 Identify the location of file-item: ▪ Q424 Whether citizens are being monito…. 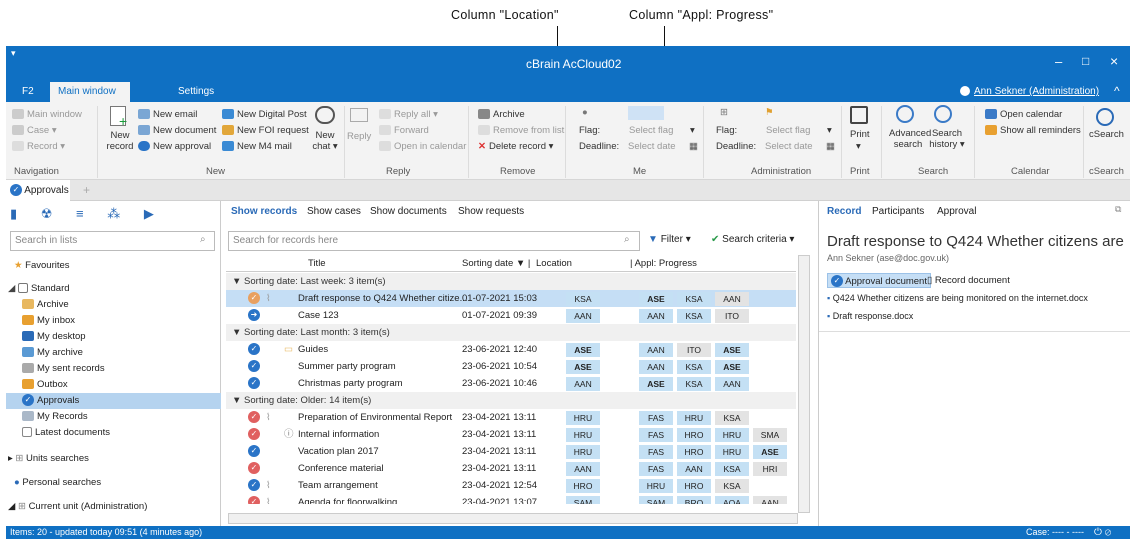
(957, 298).